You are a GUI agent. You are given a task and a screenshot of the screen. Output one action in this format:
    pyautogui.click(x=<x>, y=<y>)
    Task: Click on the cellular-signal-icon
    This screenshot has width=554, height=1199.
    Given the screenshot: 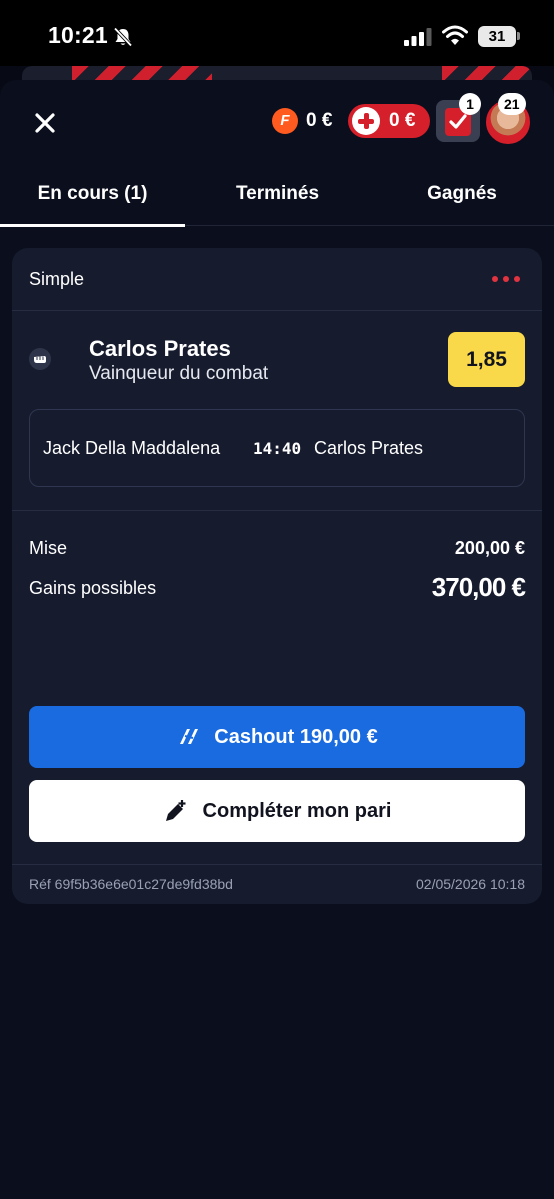 What is the action you would take?
    pyautogui.click(x=418, y=37)
    